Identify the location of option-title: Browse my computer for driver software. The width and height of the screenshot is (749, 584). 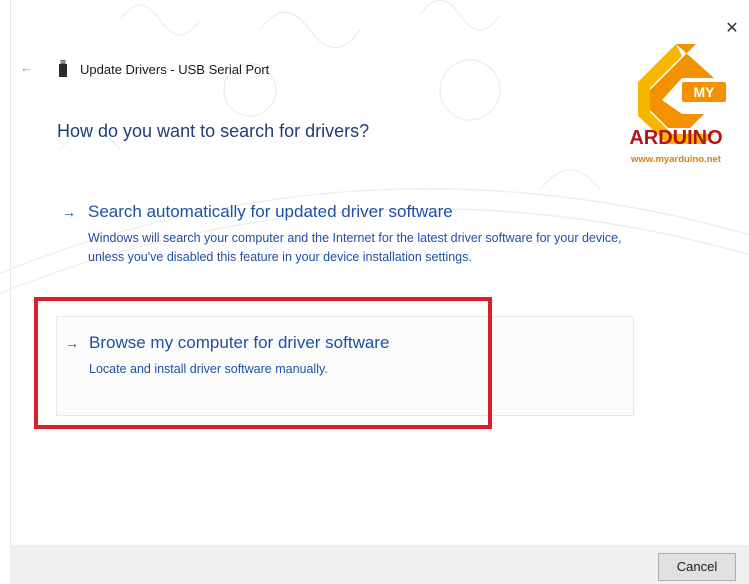
(239, 342).